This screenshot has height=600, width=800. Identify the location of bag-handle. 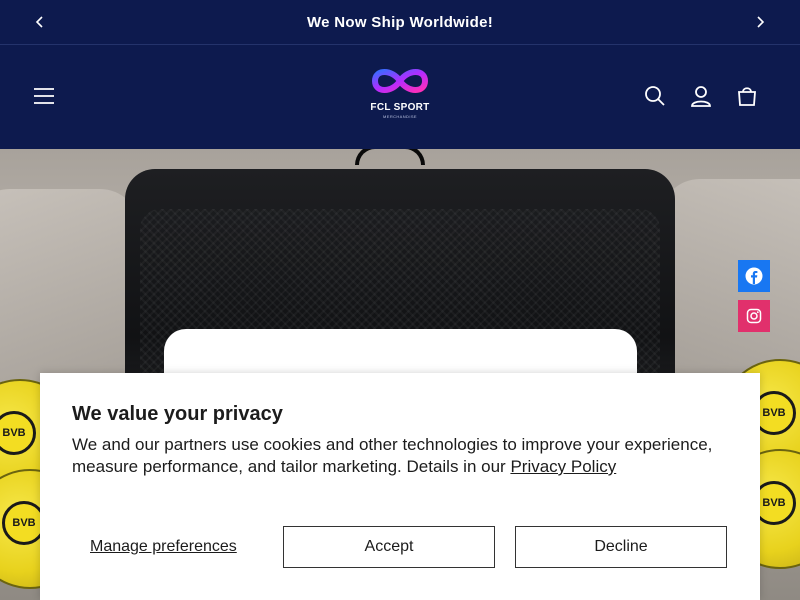
(390, 157).